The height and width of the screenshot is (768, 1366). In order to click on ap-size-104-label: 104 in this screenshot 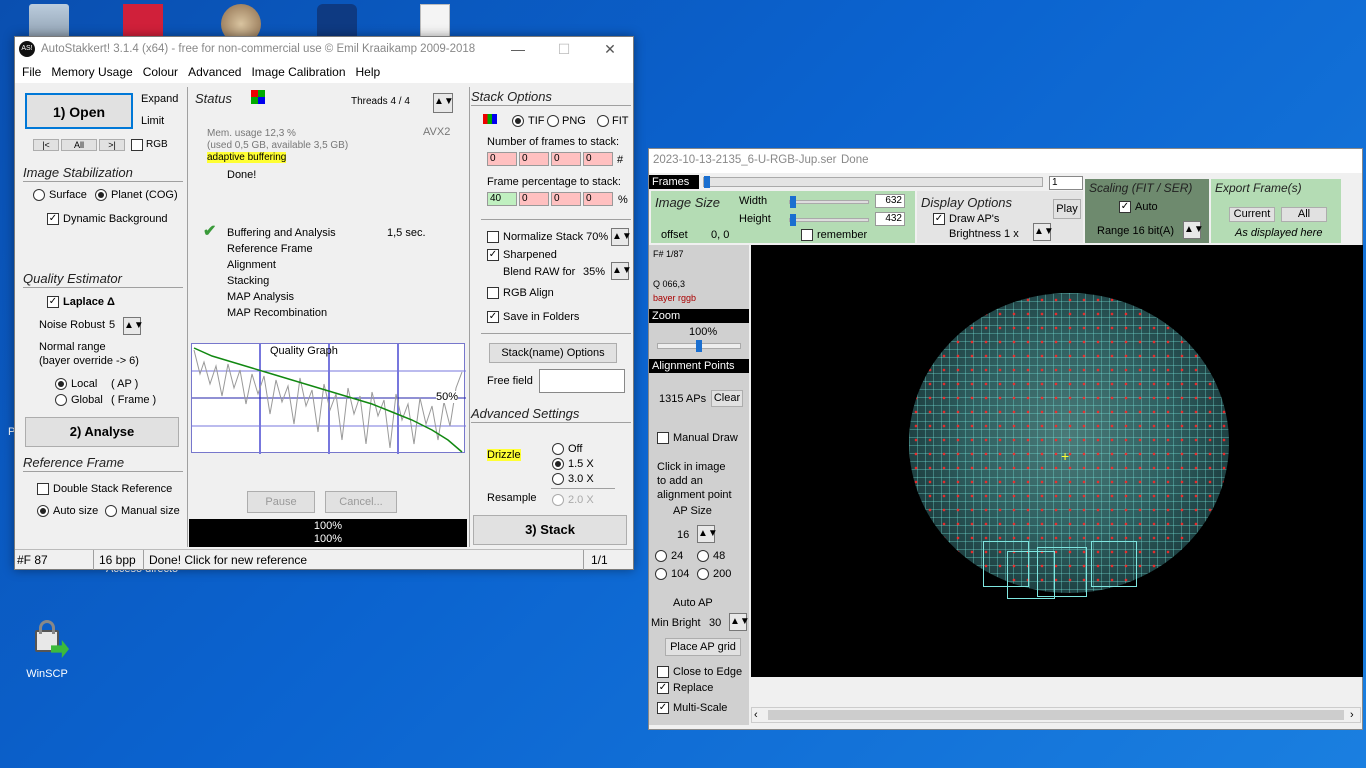, I will do `click(680, 574)`.